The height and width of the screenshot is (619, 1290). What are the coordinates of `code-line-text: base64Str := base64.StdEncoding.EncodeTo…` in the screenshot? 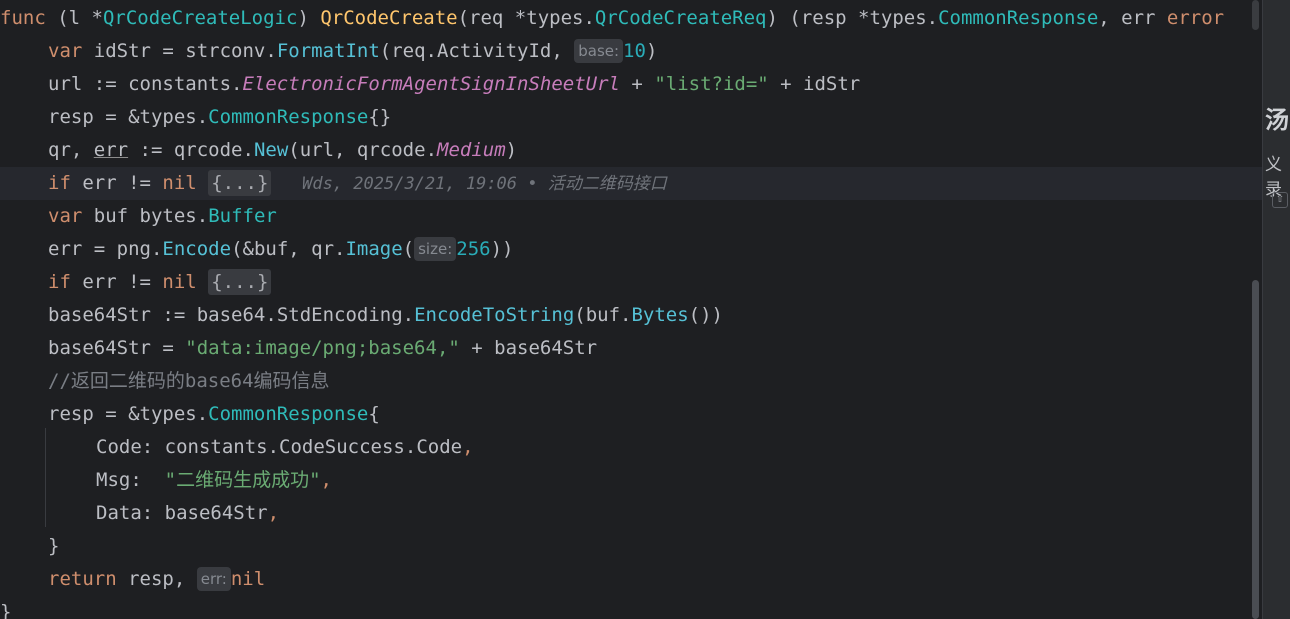 It's located at (385, 315).